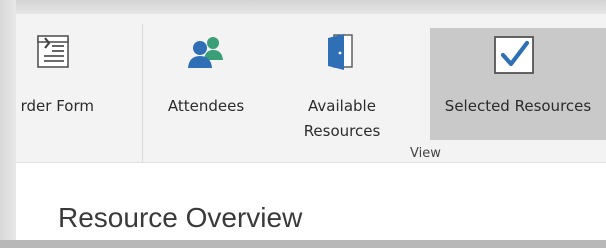  What do you see at coordinates (8, 124) in the screenshot?
I see `window-shadow-left` at bounding box center [8, 124].